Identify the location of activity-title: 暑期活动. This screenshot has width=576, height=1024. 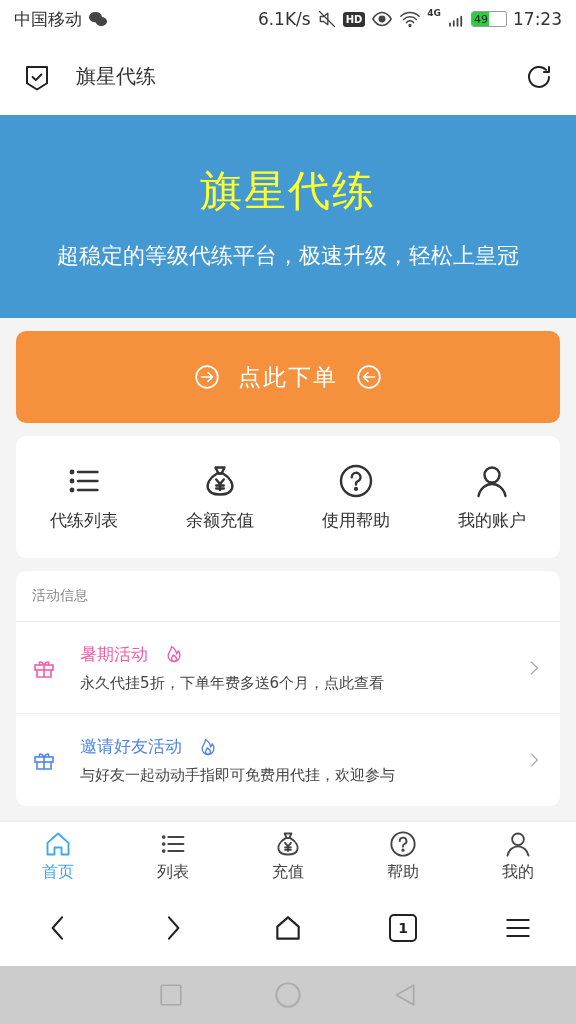
(114, 654).